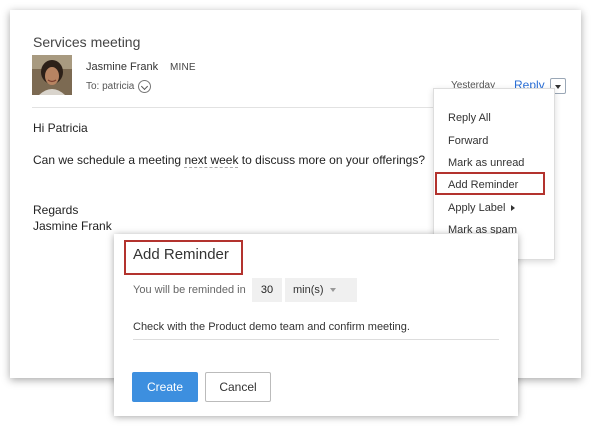 Image resolution: width=591 pixels, height=426 pixels. Describe the element at coordinates (468, 141) in the screenshot. I see `menu-item-forward: Forward` at that location.